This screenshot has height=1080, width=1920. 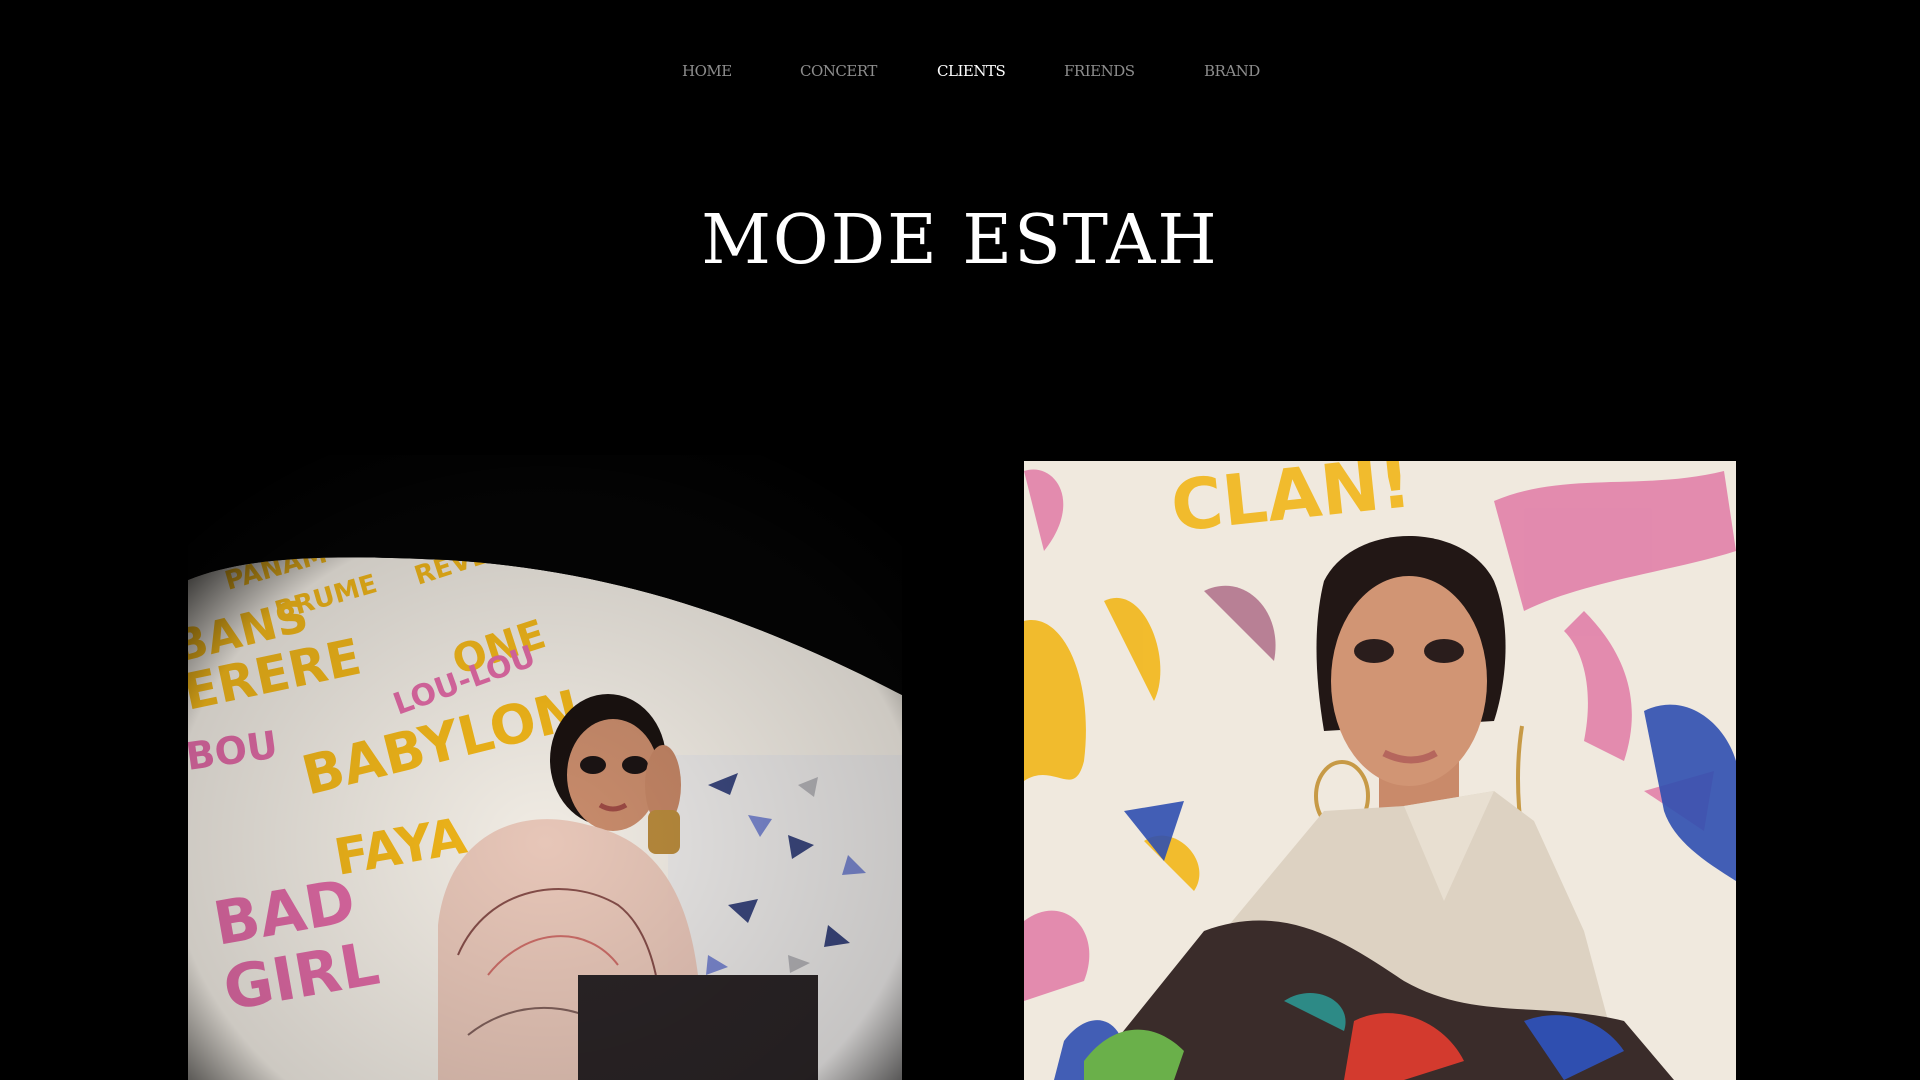 I want to click on nav-brand: BRAND, so click(x=1232, y=71).